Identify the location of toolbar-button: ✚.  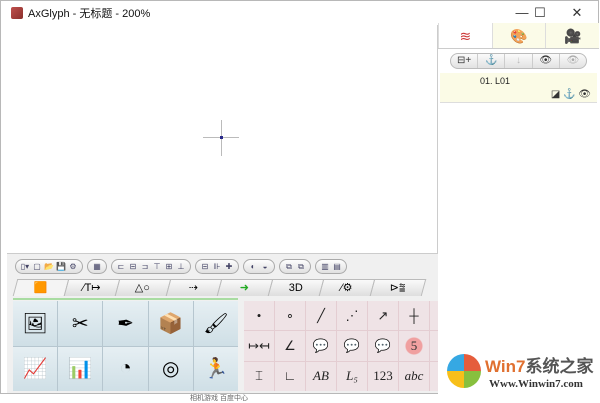
(229, 266).